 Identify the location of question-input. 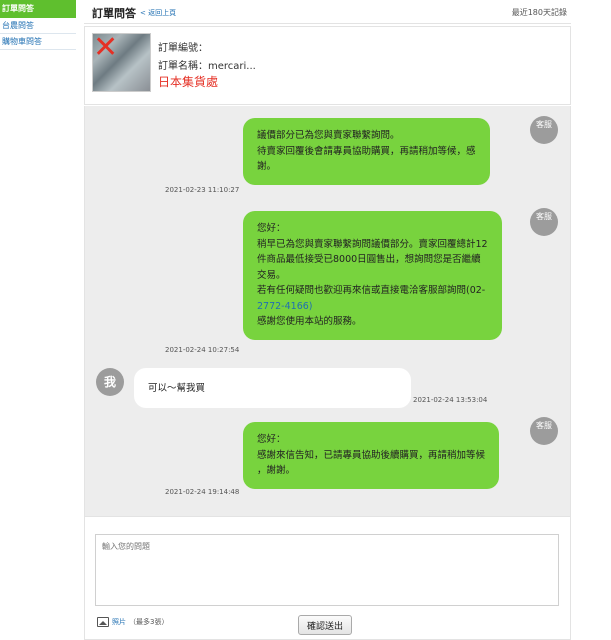
(327, 570).